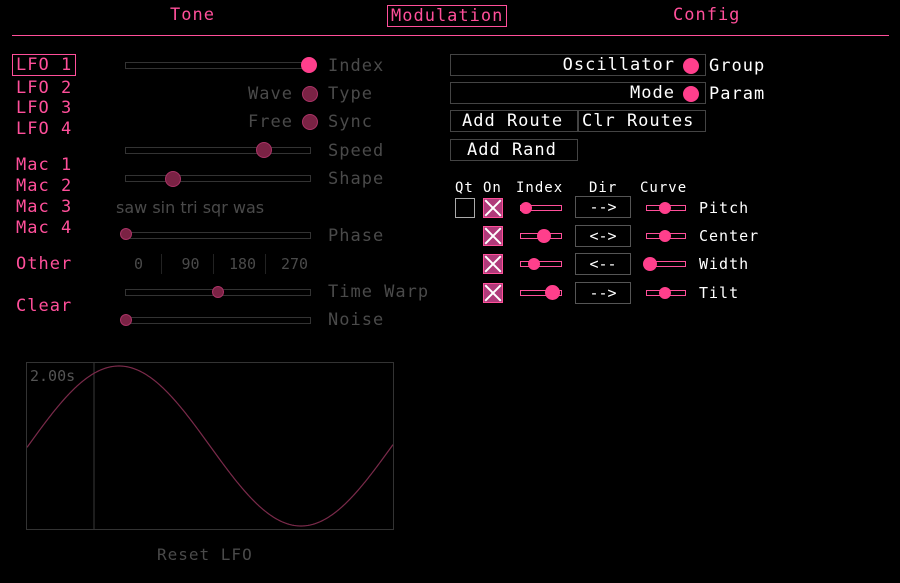 The height and width of the screenshot is (583, 900). Describe the element at coordinates (44, 306) in the screenshot. I see `clear-button: Clear` at that location.